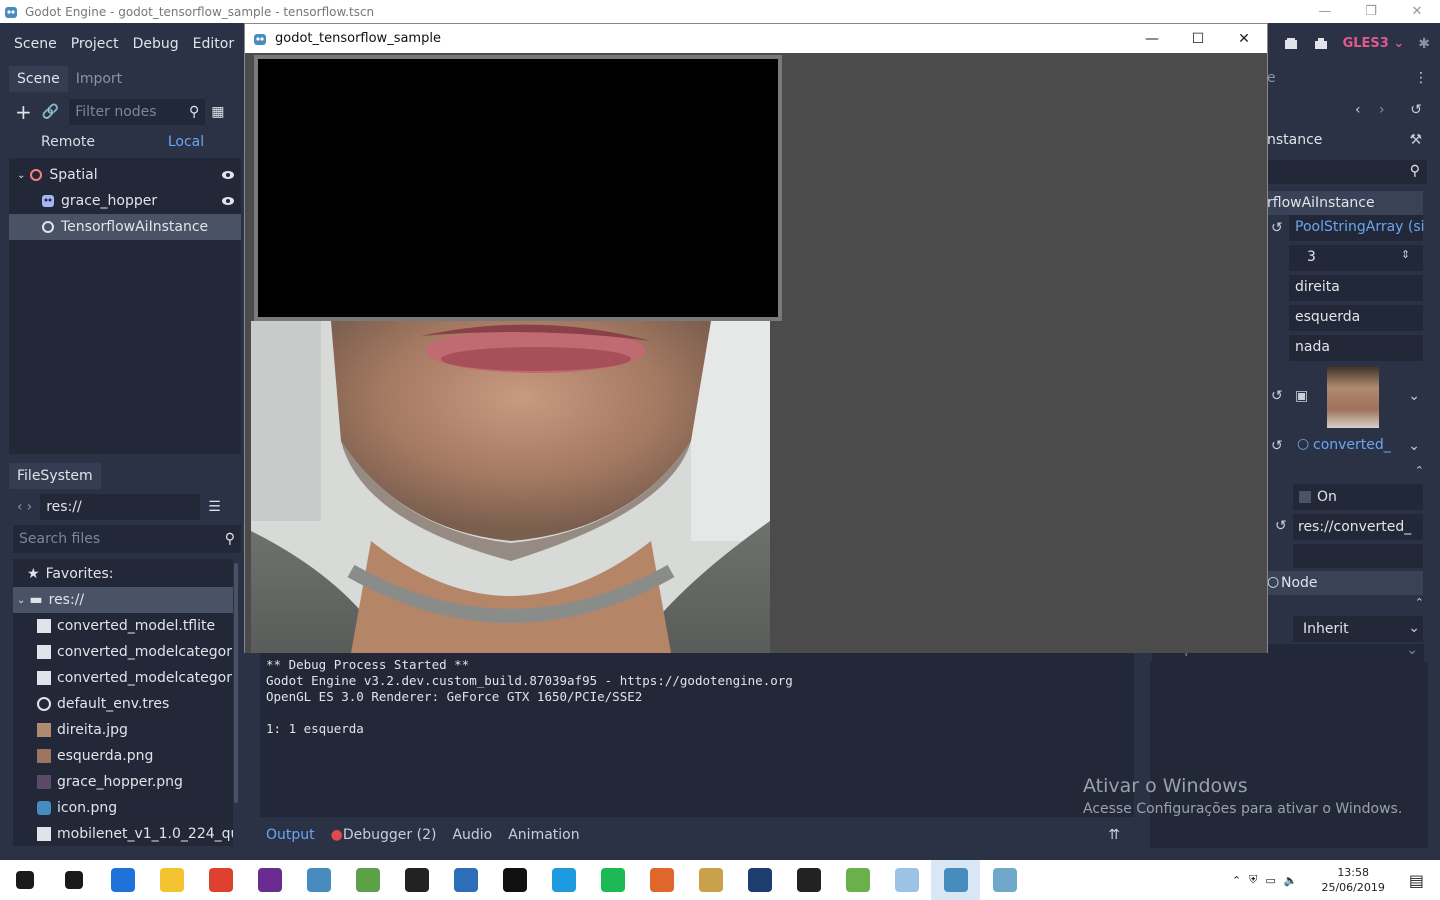 The height and width of the screenshot is (900, 1440). I want to click on docker-taskbar-button, so click(563, 880).